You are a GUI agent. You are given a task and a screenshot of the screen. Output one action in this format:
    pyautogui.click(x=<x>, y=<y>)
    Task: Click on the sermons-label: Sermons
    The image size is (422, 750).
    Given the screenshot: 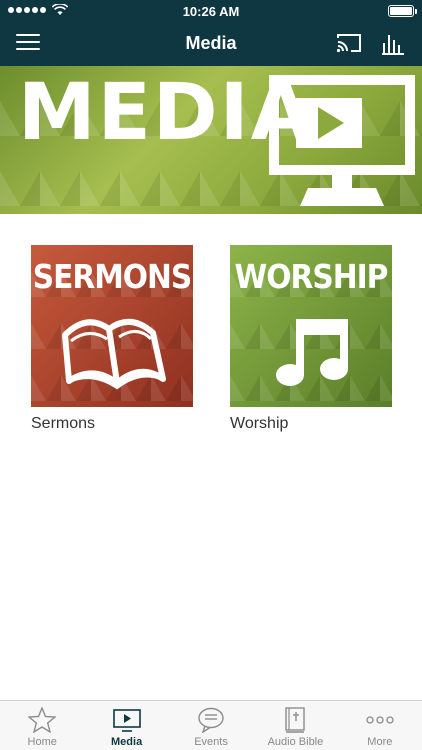 What is the action you would take?
    pyautogui.click(x=63, y=423)
    